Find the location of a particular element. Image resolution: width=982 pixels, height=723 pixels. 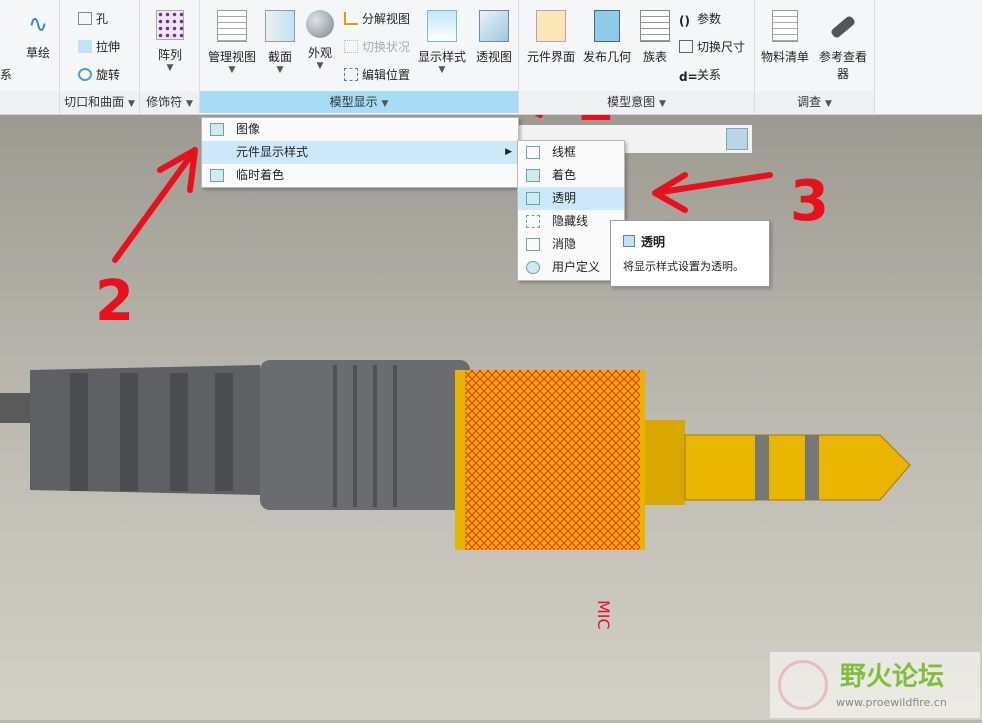

perspective-button: 透视图 is located at coordinates (494, 37).